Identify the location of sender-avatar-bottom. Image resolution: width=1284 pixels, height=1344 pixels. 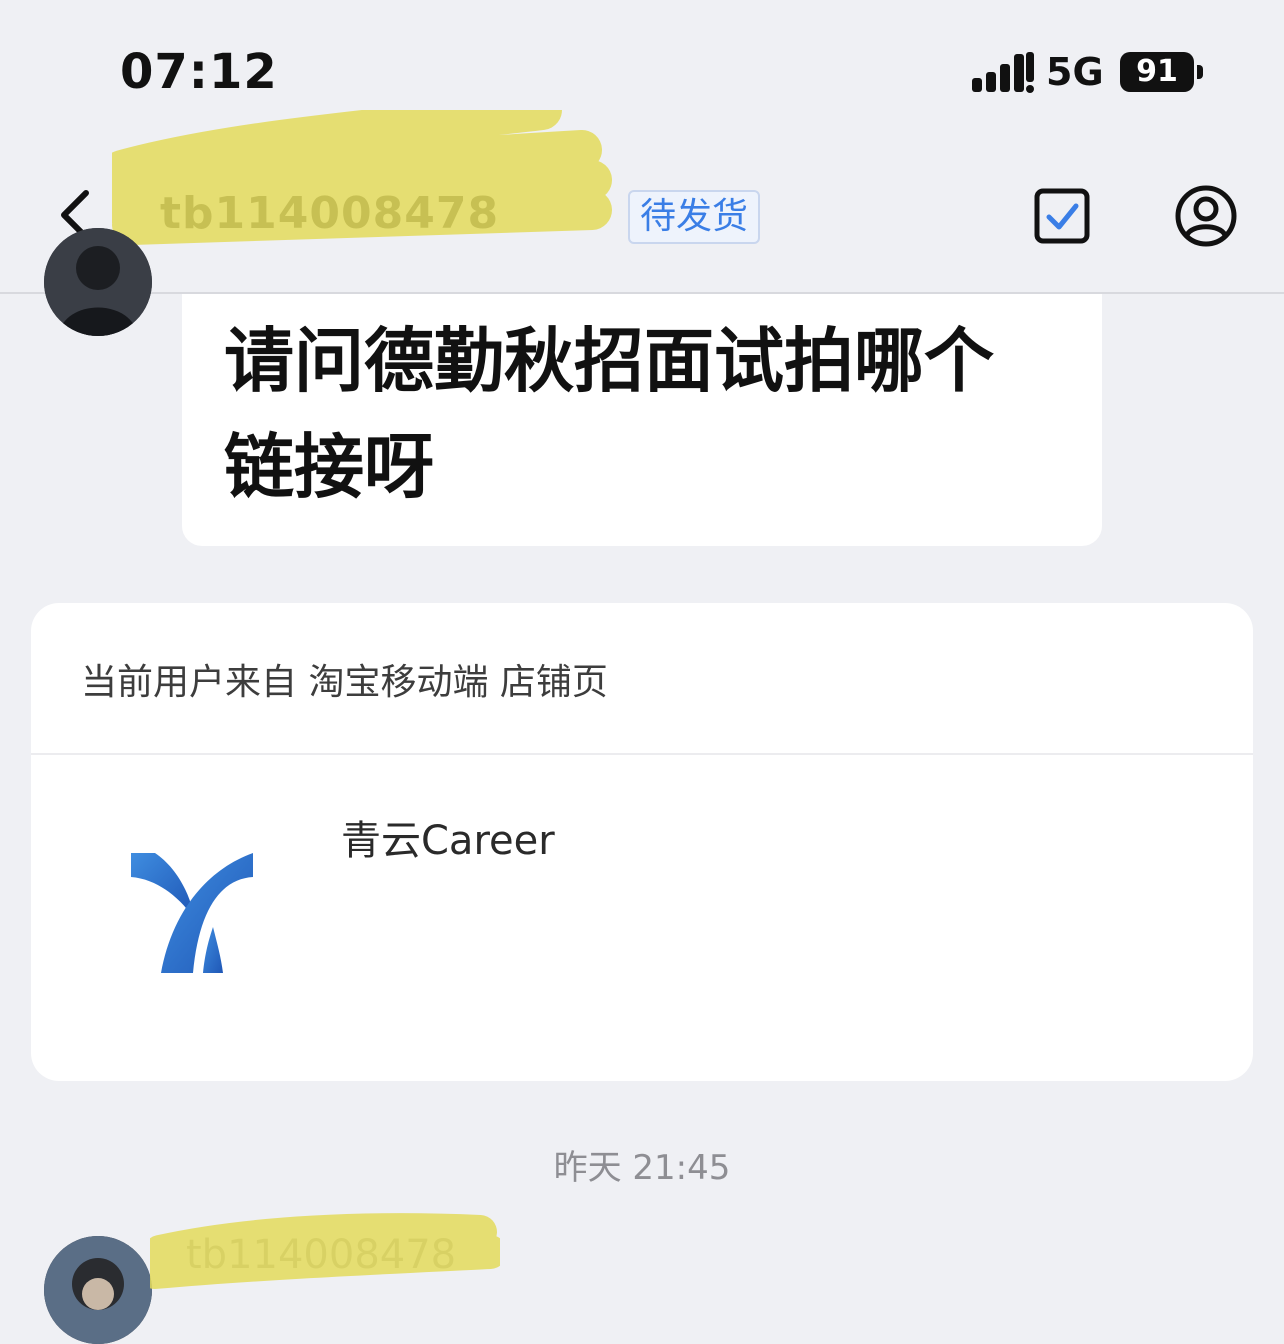
(98, 1290).